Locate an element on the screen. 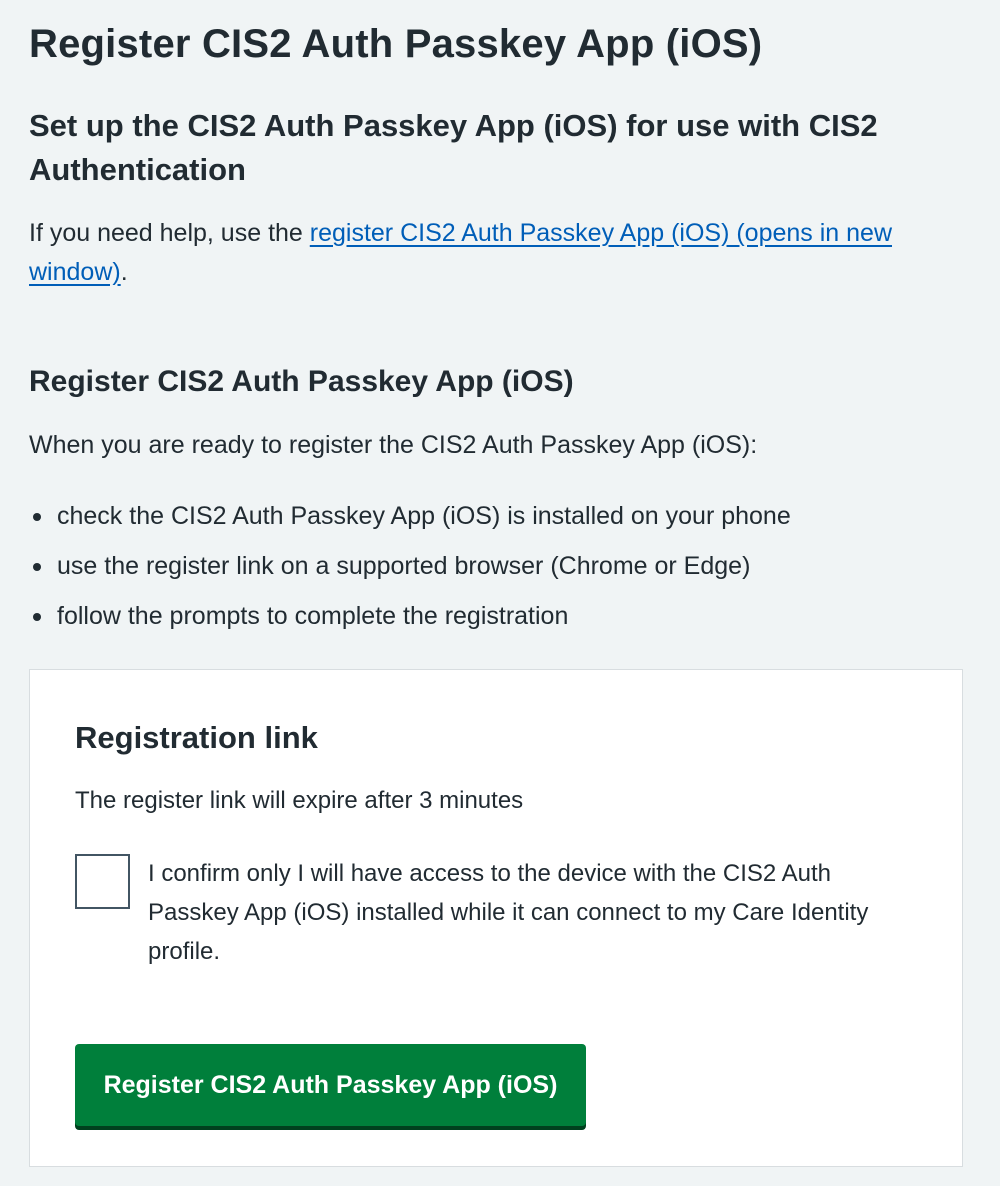 This screenshot has height=1186, width=1000. help-suffix: . is located at coordinates (124, 272).